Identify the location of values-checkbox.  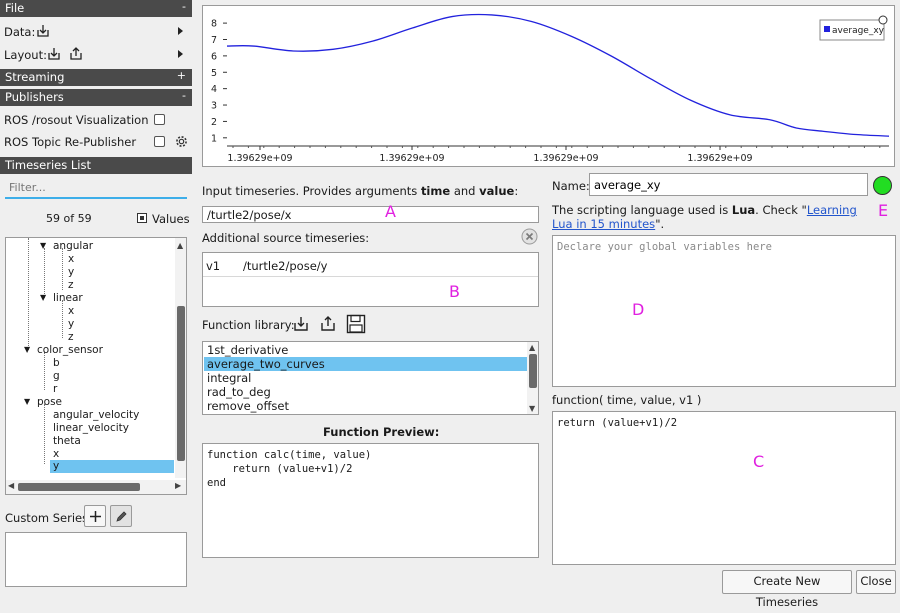
(142, 218).